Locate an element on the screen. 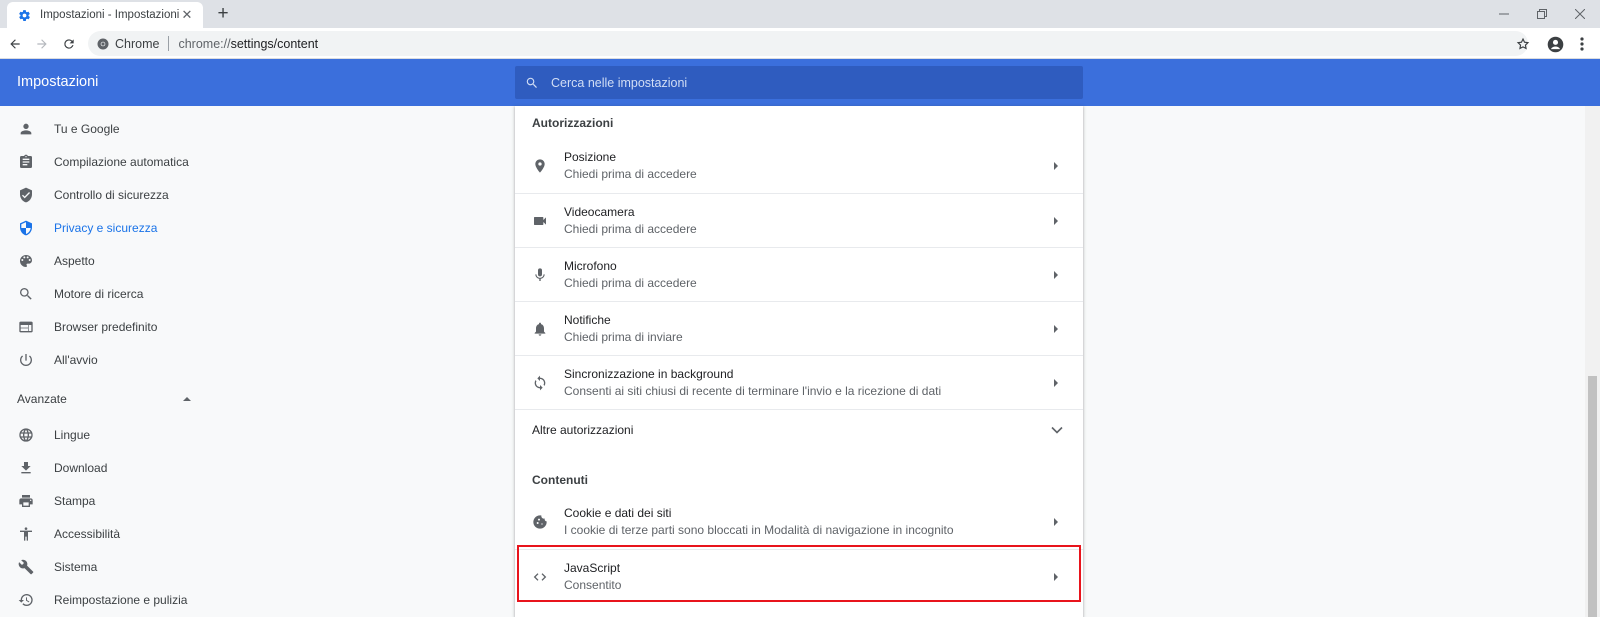 This screenshot has height=617, width=1600. sidebar-item-label: Aspetto is located at coordinates (74, 260).